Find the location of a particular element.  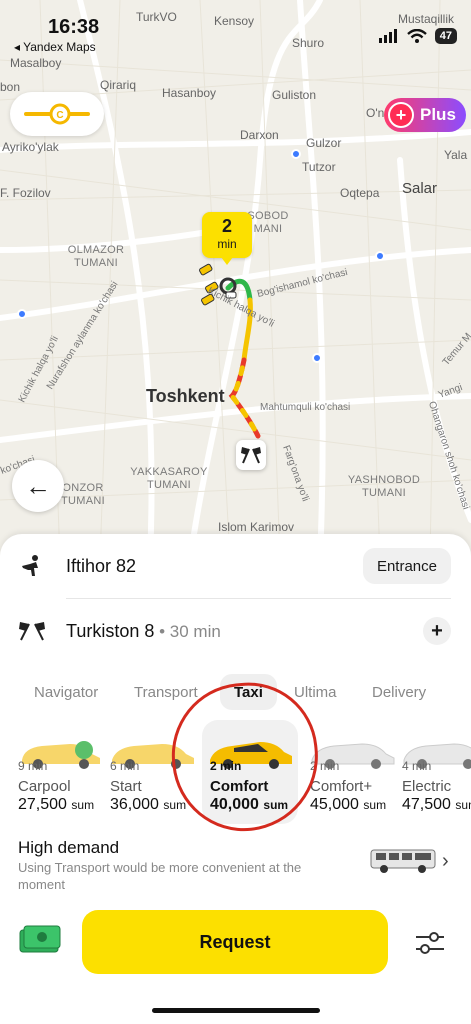

pickup-eta-bubble: 2 min is located at coordinates (227, 238).